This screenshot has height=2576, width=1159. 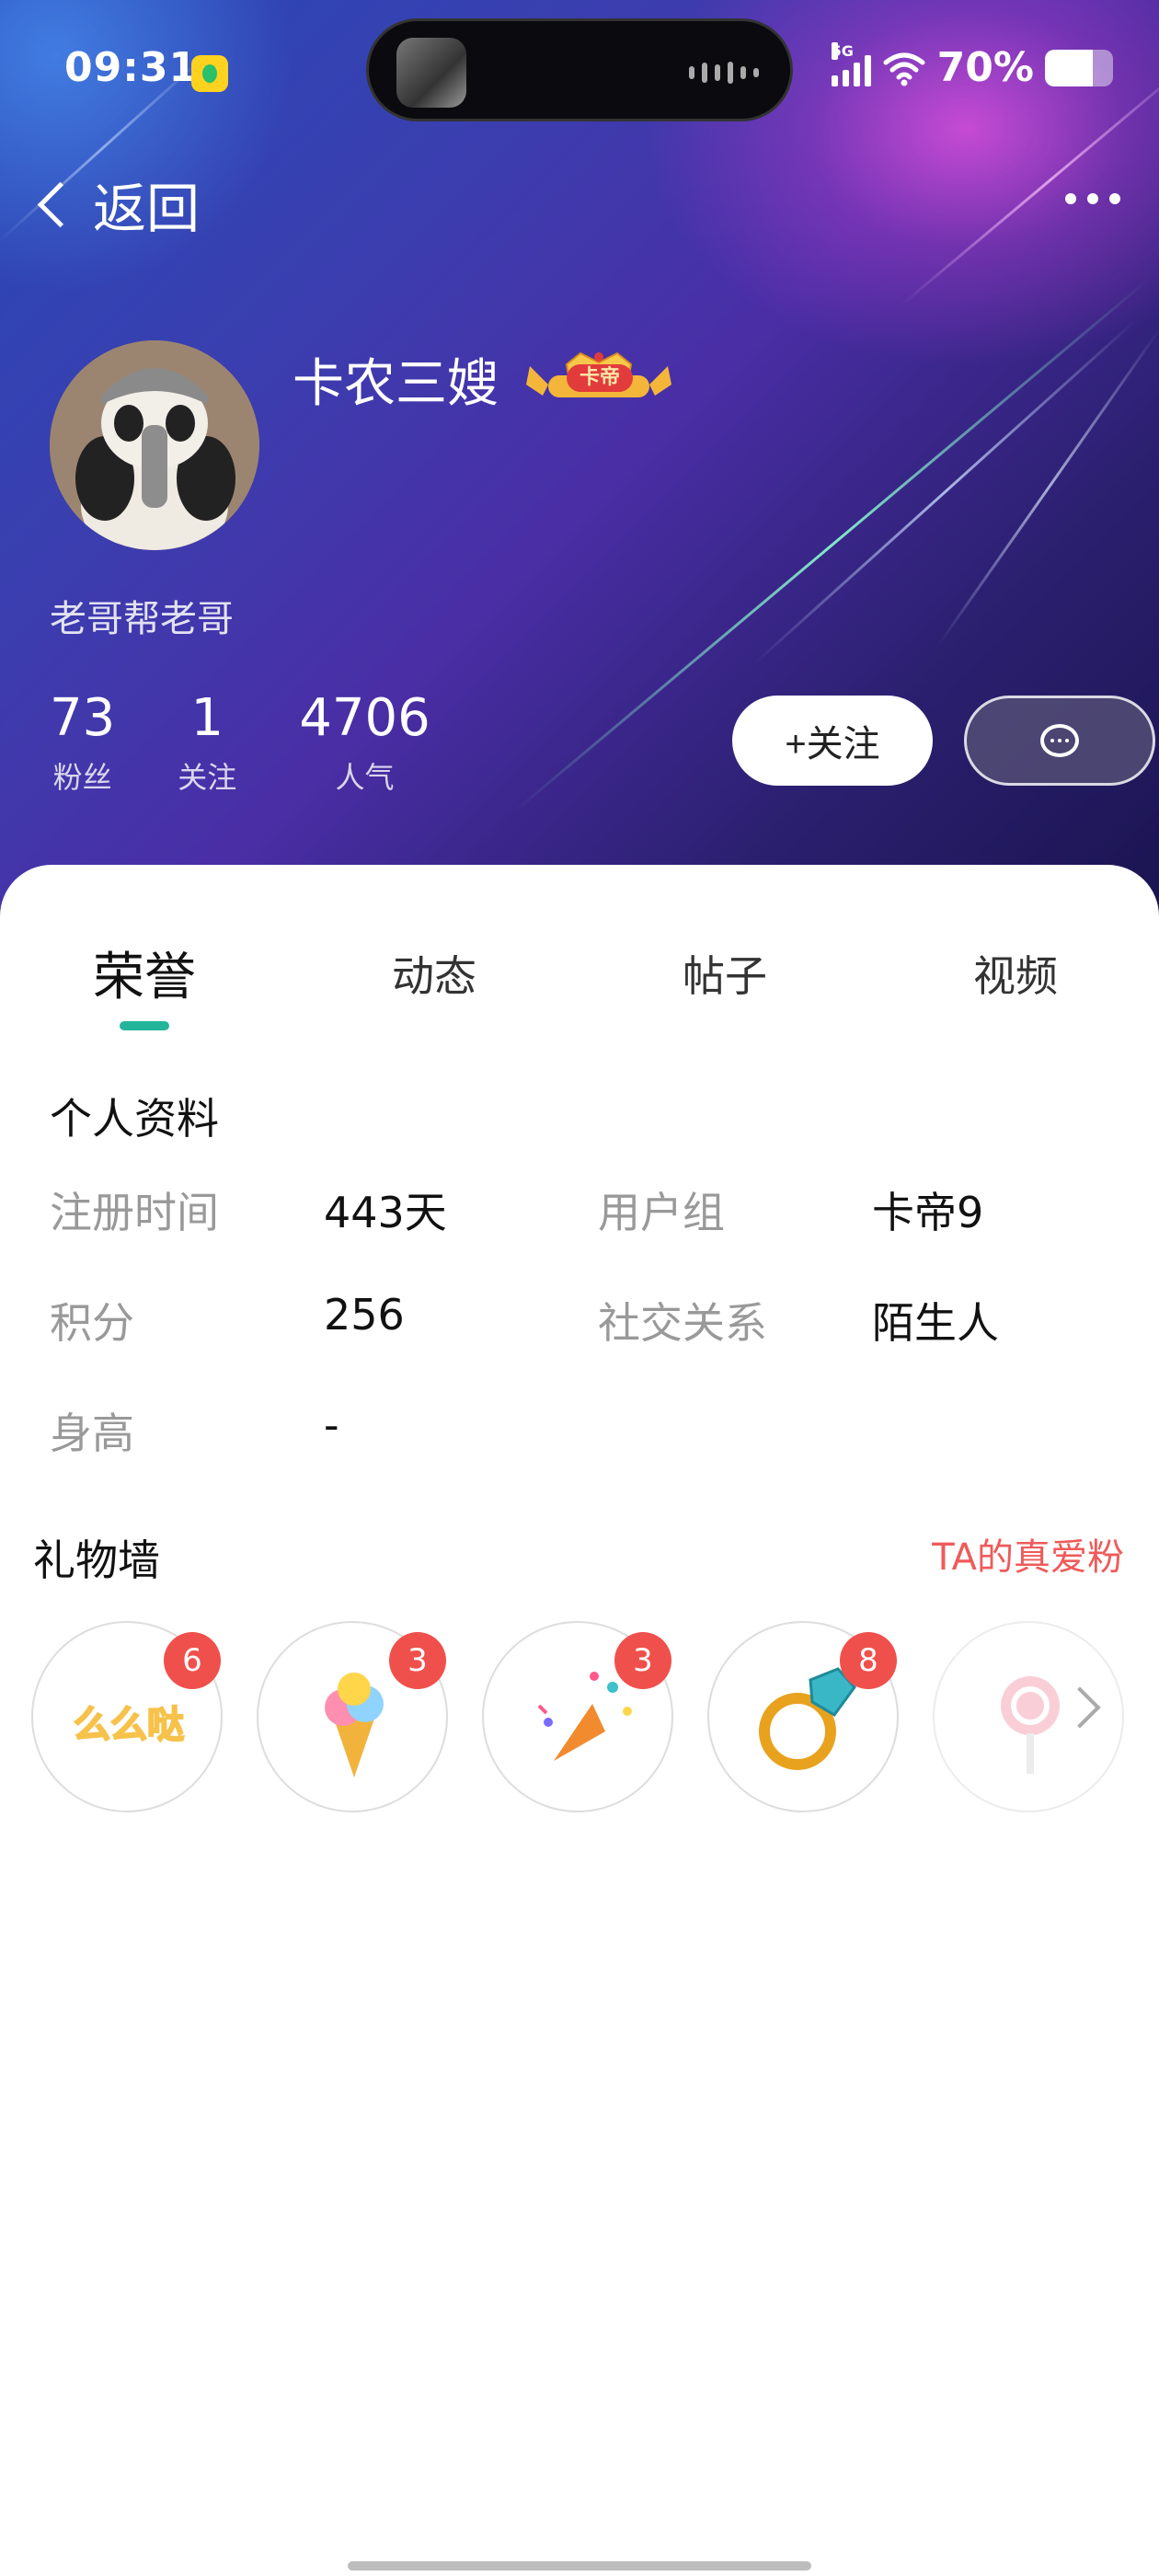 I want to click on stat-following: 1 关注, so click(x=207, y=743).